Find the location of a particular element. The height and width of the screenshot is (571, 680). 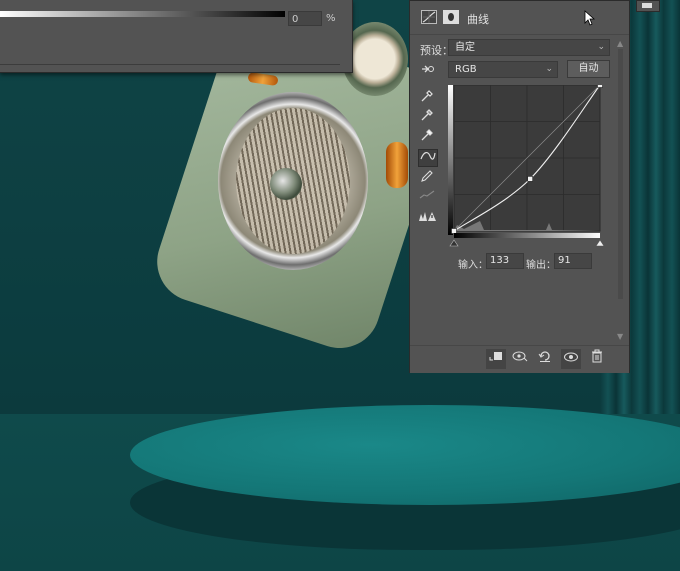

dialog-divider is located at coordinates (170, 64).